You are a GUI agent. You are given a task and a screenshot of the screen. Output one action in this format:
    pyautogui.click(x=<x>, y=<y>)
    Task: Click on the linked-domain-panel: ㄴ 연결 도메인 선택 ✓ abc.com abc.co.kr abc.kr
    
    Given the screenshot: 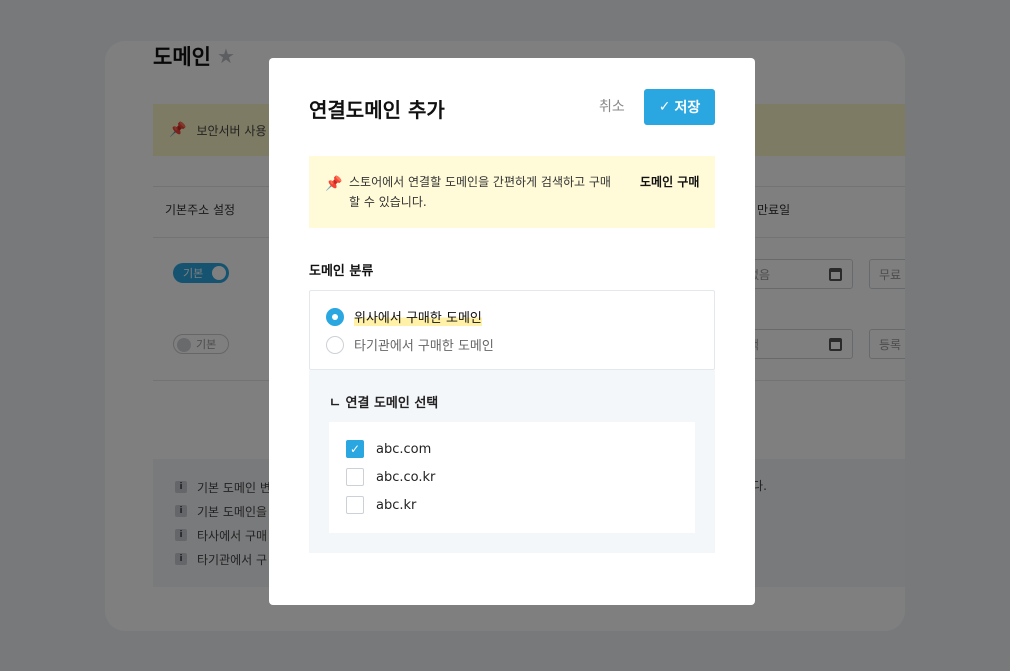 What is the action you would take?
    pyautogui.click(x=512, y=461)
    